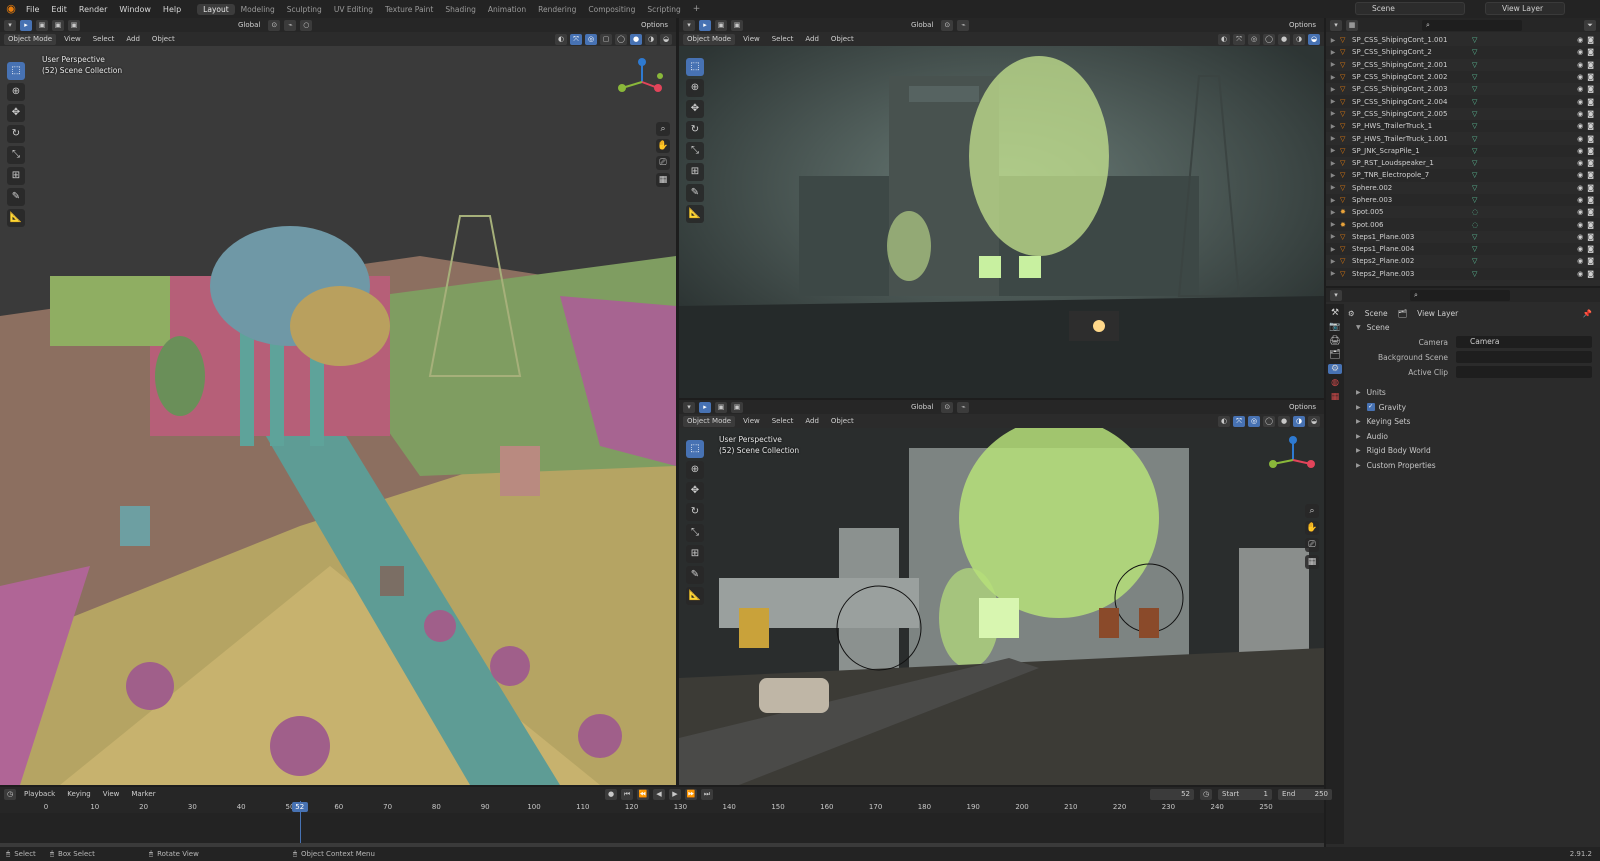 This screenshot has width=1600, height=861. I want to click on xray-icon: ▢, so click(606, 39).